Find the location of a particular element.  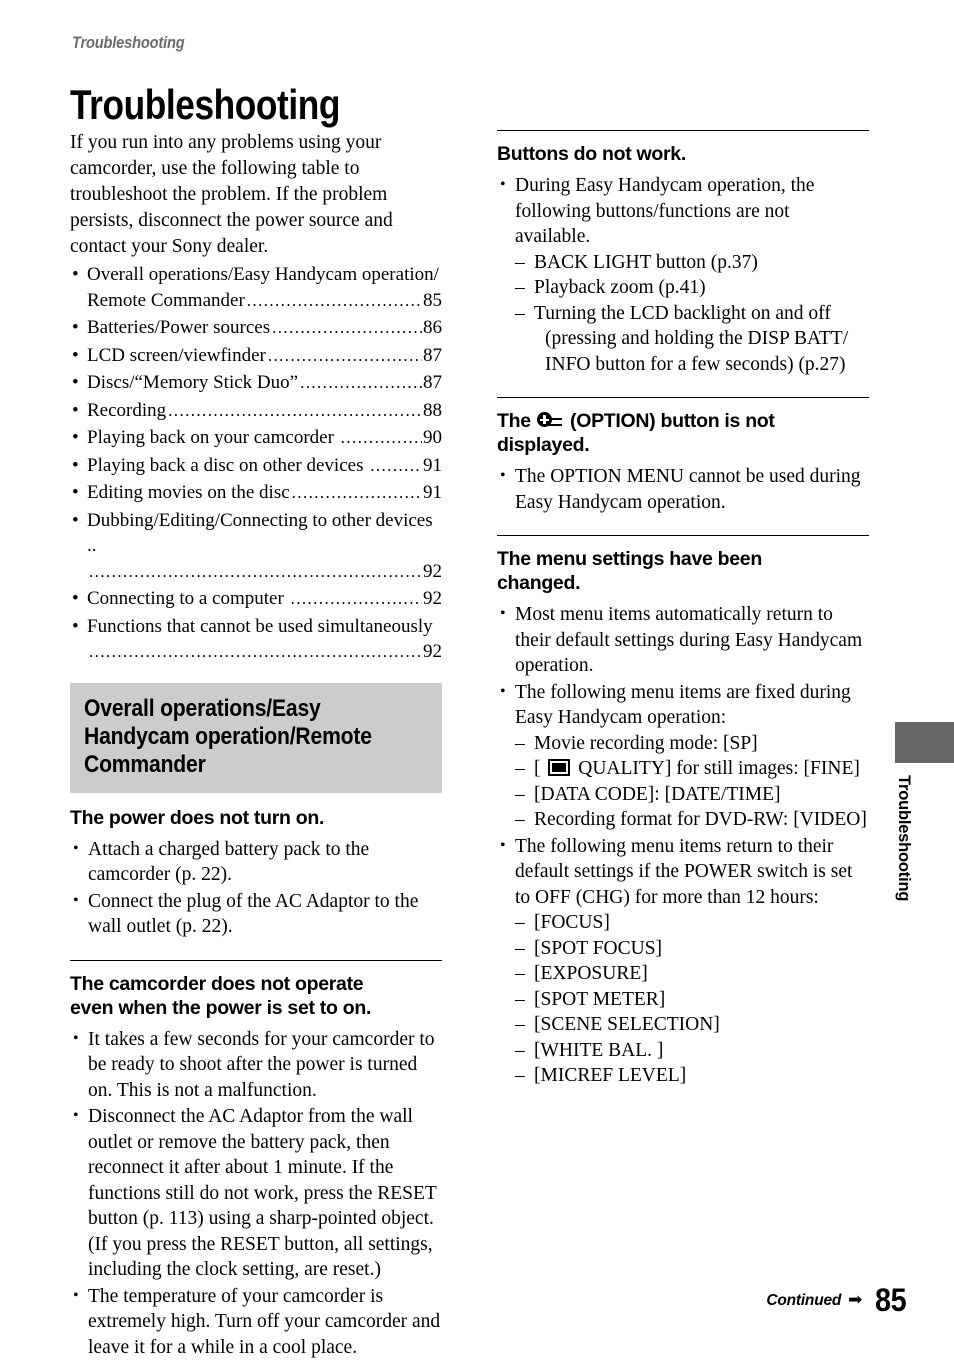

option-icon is located at coordinates (549, 420).